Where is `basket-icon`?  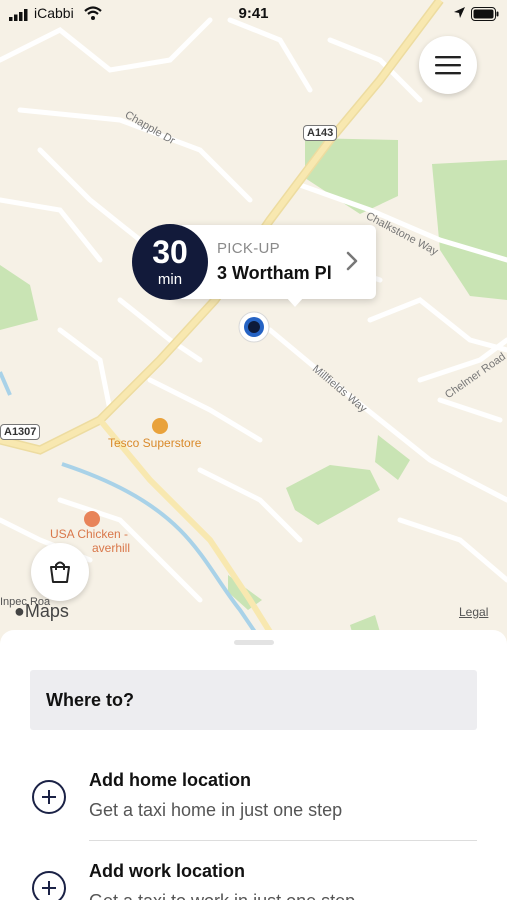
basket-icon is located at coordinates (60, 572).